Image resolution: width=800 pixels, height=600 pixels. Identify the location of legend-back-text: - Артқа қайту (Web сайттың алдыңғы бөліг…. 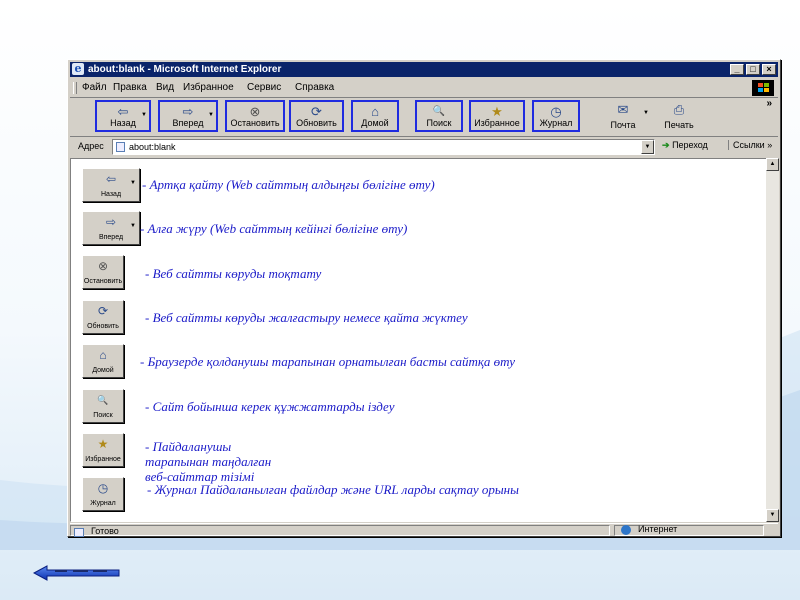
(288, 184).